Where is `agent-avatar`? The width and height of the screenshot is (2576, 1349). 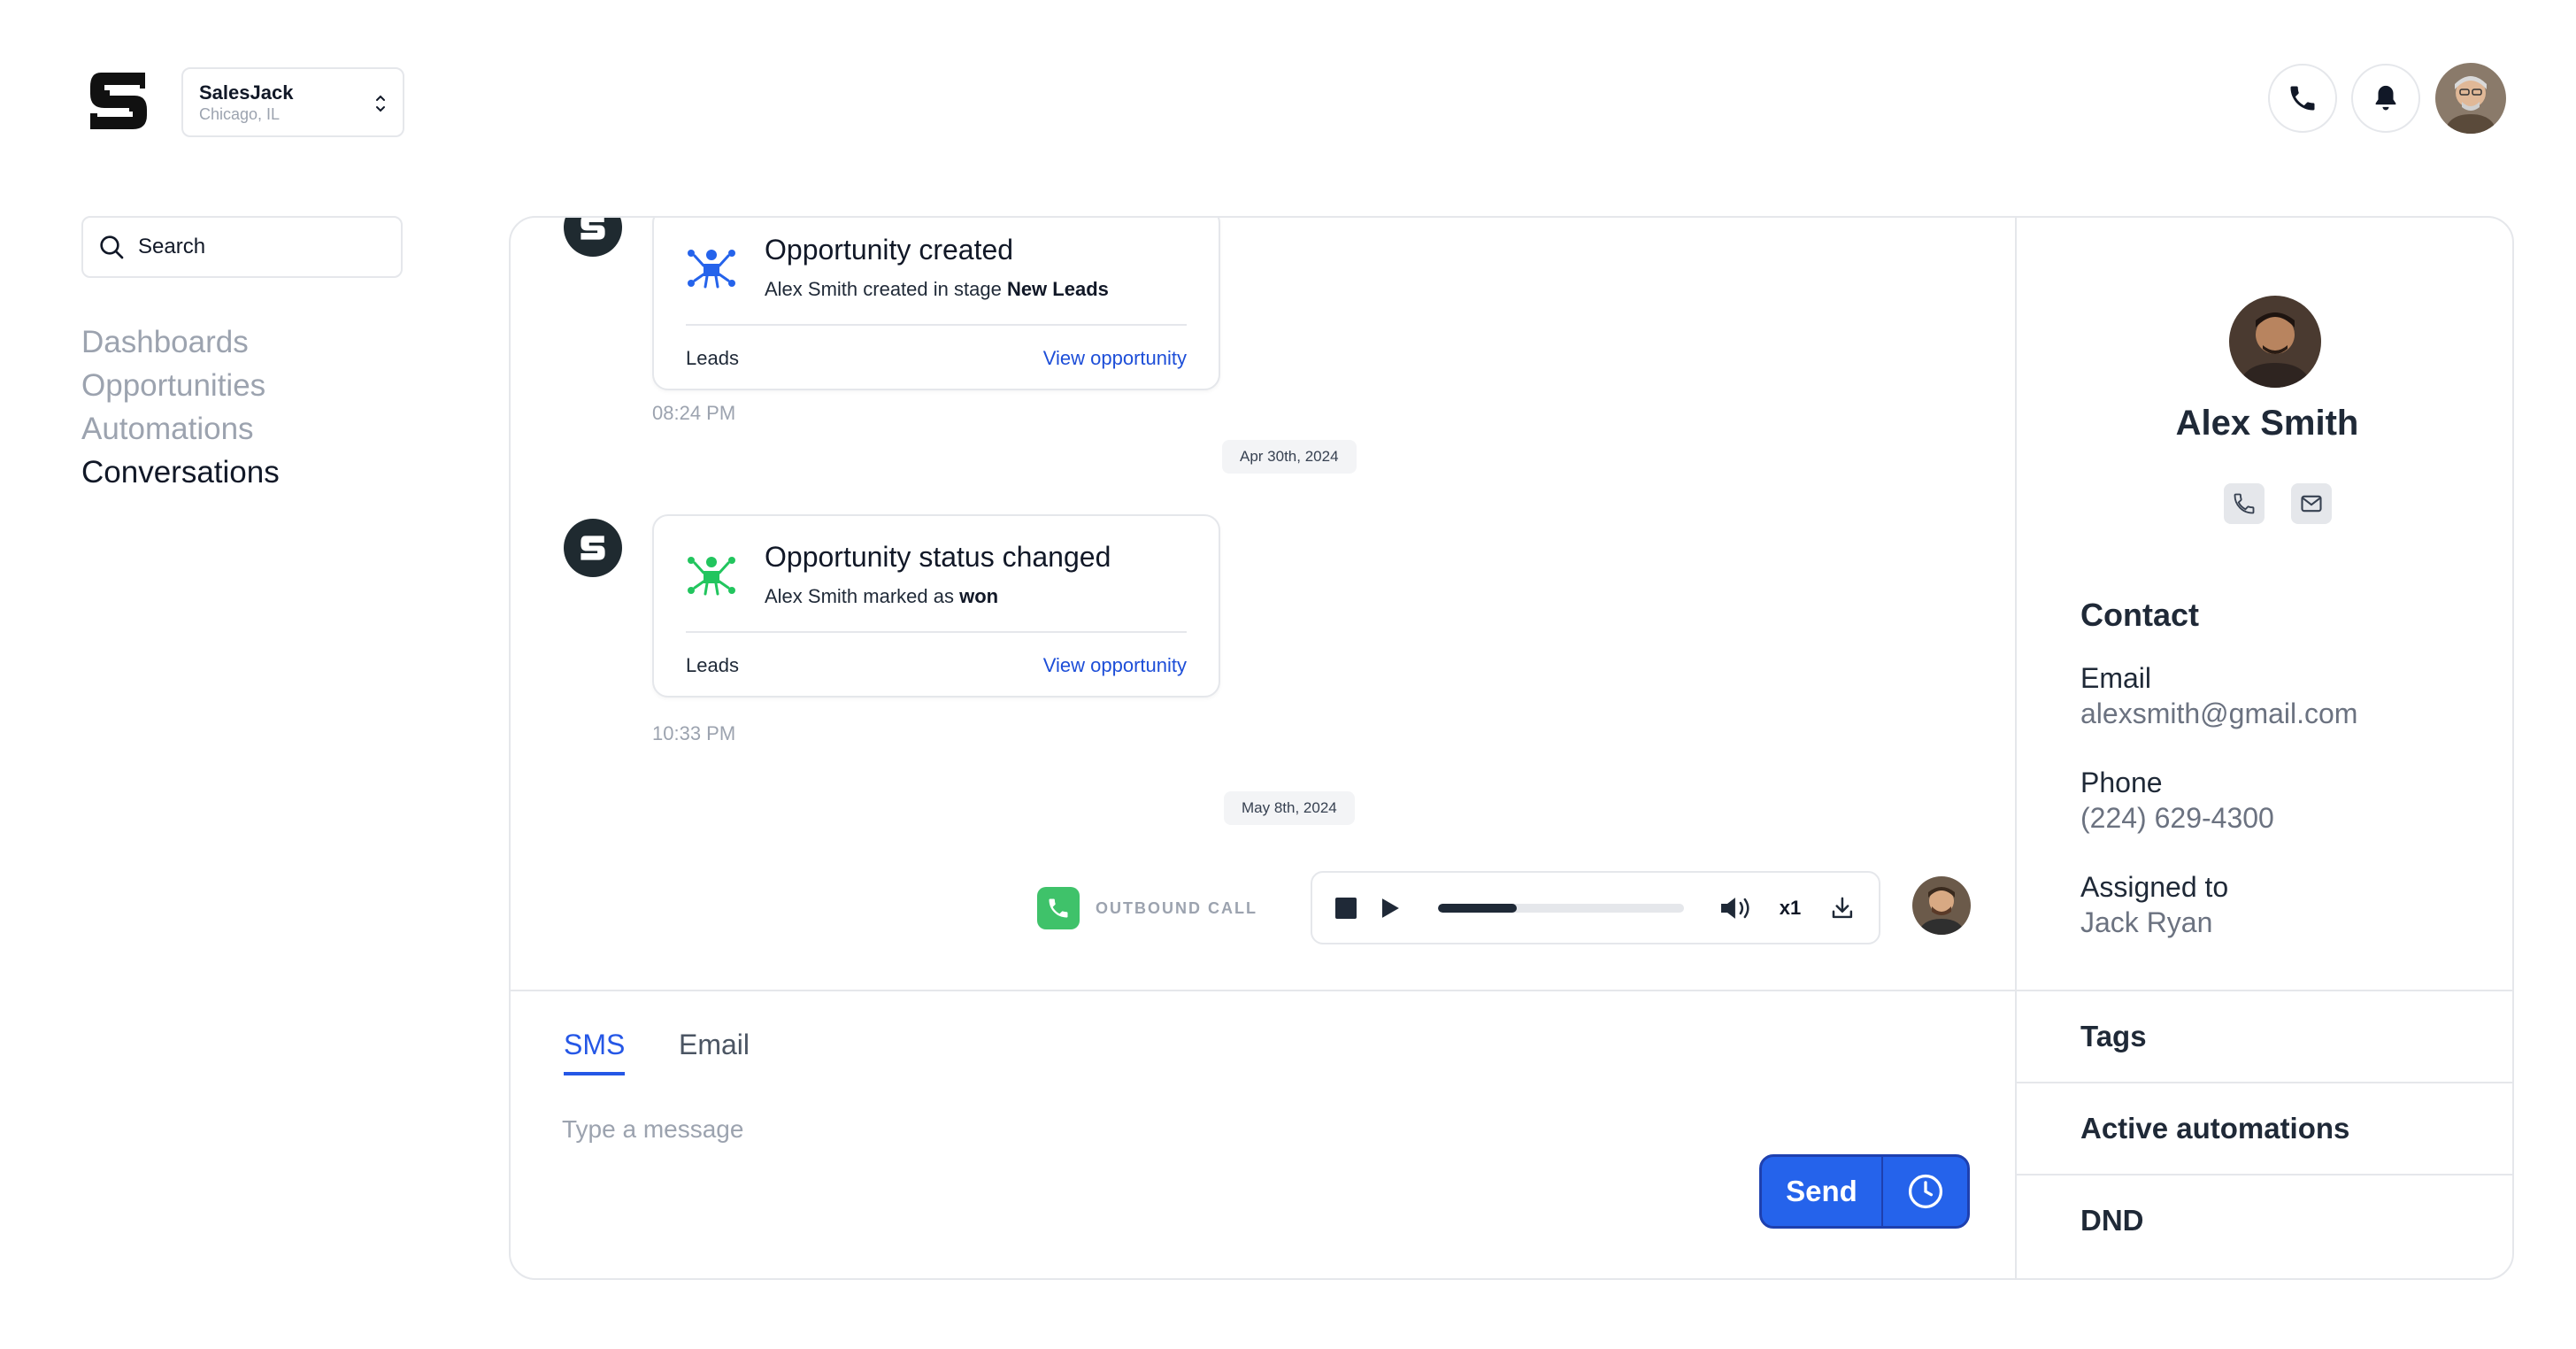 agent-avatar is located at coordinates (1941, 906).